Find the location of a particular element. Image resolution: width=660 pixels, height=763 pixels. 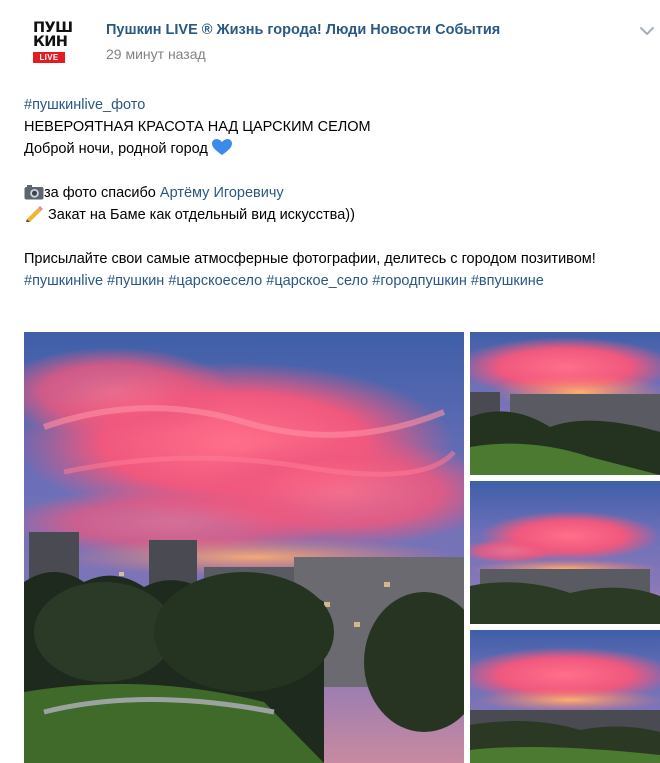

camera-icon is located at coordinates (34, 192).